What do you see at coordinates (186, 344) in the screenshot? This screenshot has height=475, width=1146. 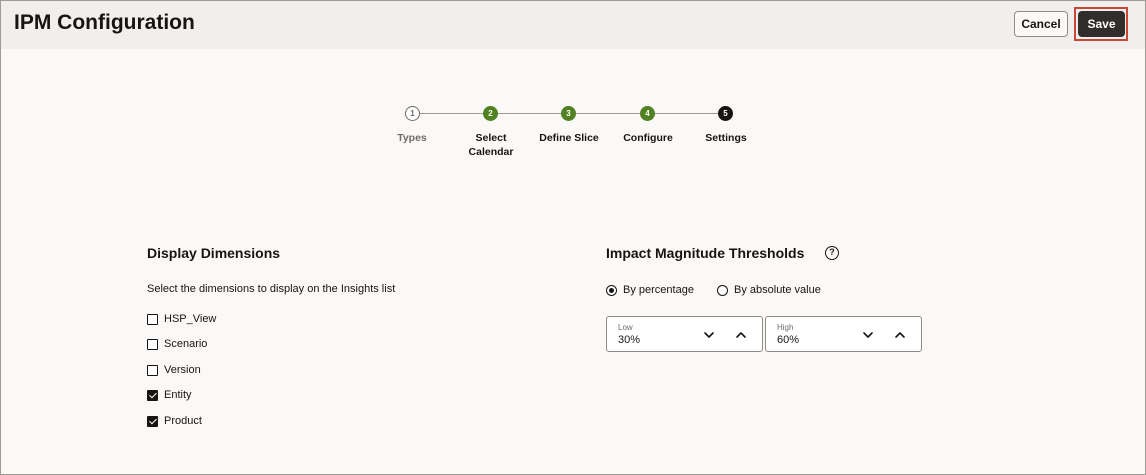 I see `checkbox-label: Scenario` at bounding box center [186, 344].